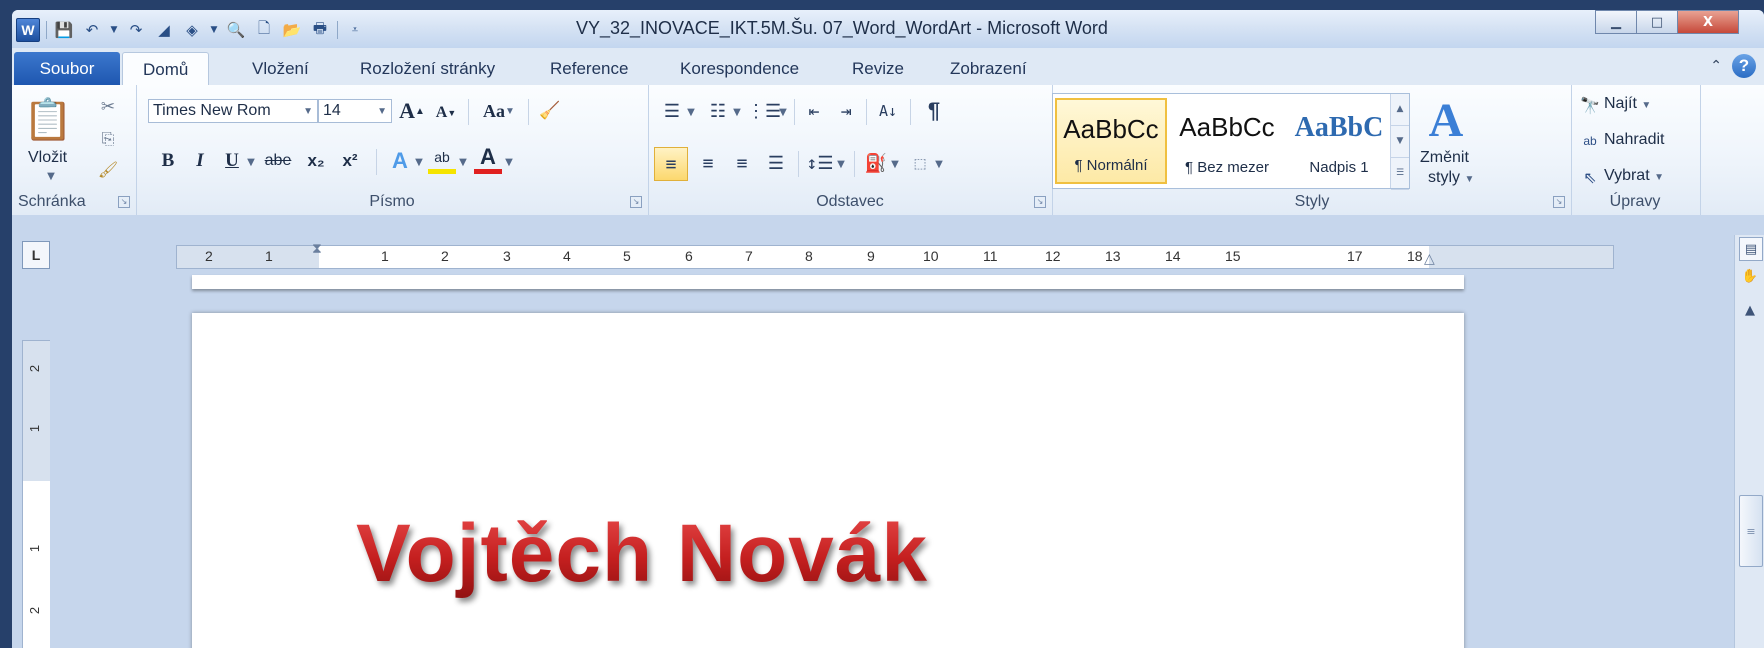 The image size is (1764, 648). What do you see at coordinates (888, 111) in the screenshot?
I see `sort-icon: A↓` at bounding box center [888, 111].